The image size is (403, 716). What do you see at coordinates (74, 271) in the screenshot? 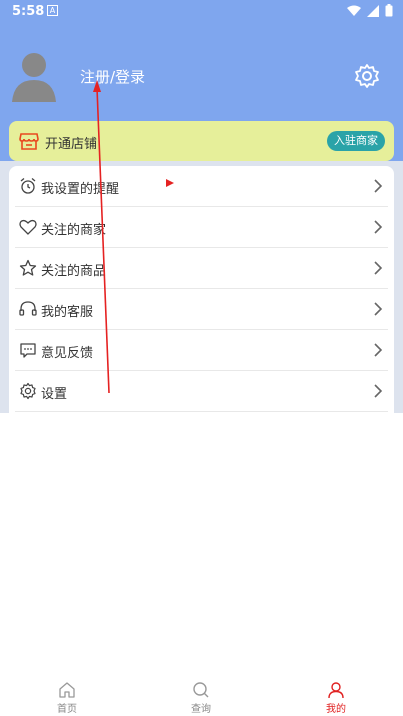
I see `menu-item-label: 关注的商品` at bounding box center [74, 271].